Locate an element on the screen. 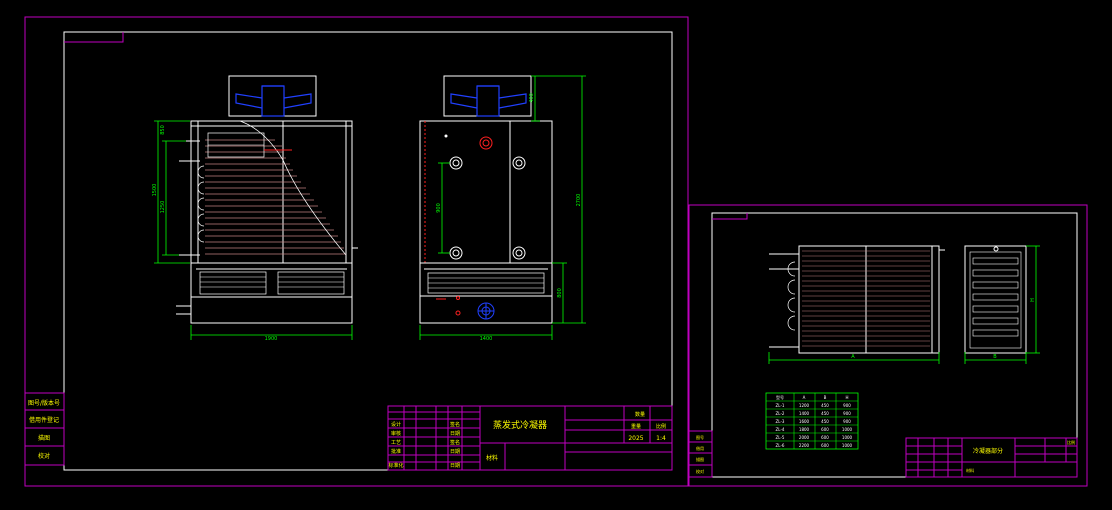 This screenshot has width=1112, height=510. table-header: H is located at coordinates (846, 397).